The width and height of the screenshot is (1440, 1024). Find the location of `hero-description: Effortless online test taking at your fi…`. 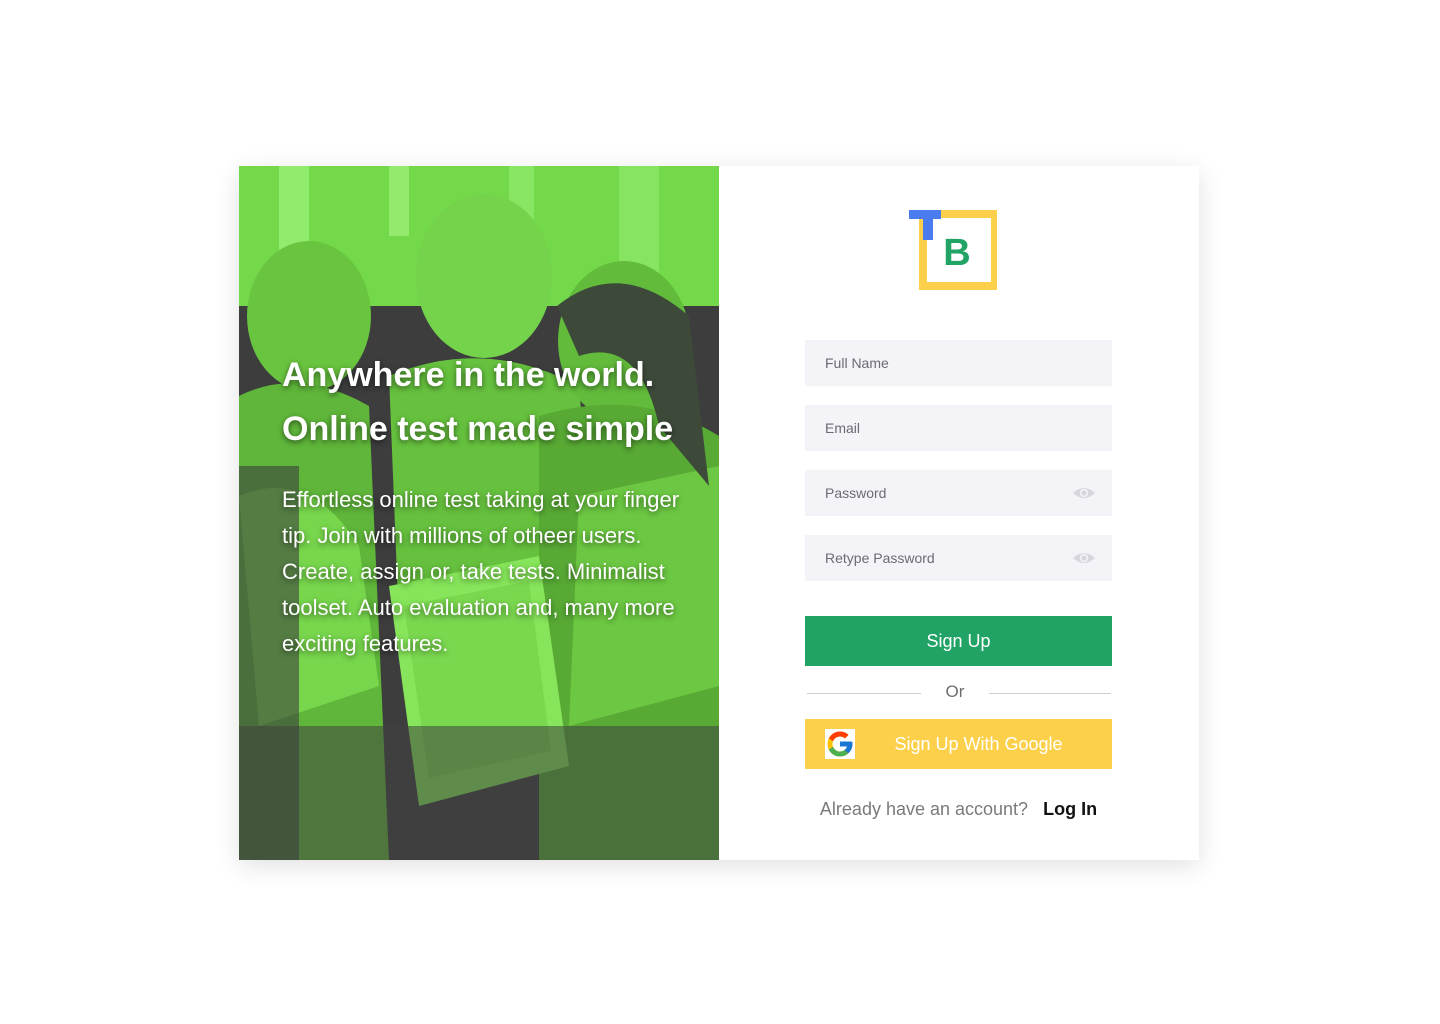

hero-description: Effortless online test taking at your fi… is located at coordinates (481, 571).